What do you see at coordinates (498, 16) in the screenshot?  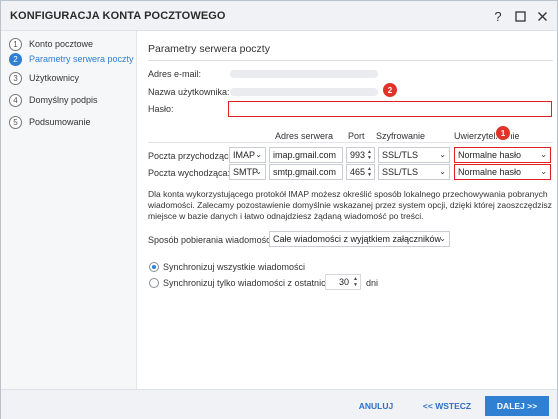 I see `help-icon: ?` at bounding box center [498, 16].